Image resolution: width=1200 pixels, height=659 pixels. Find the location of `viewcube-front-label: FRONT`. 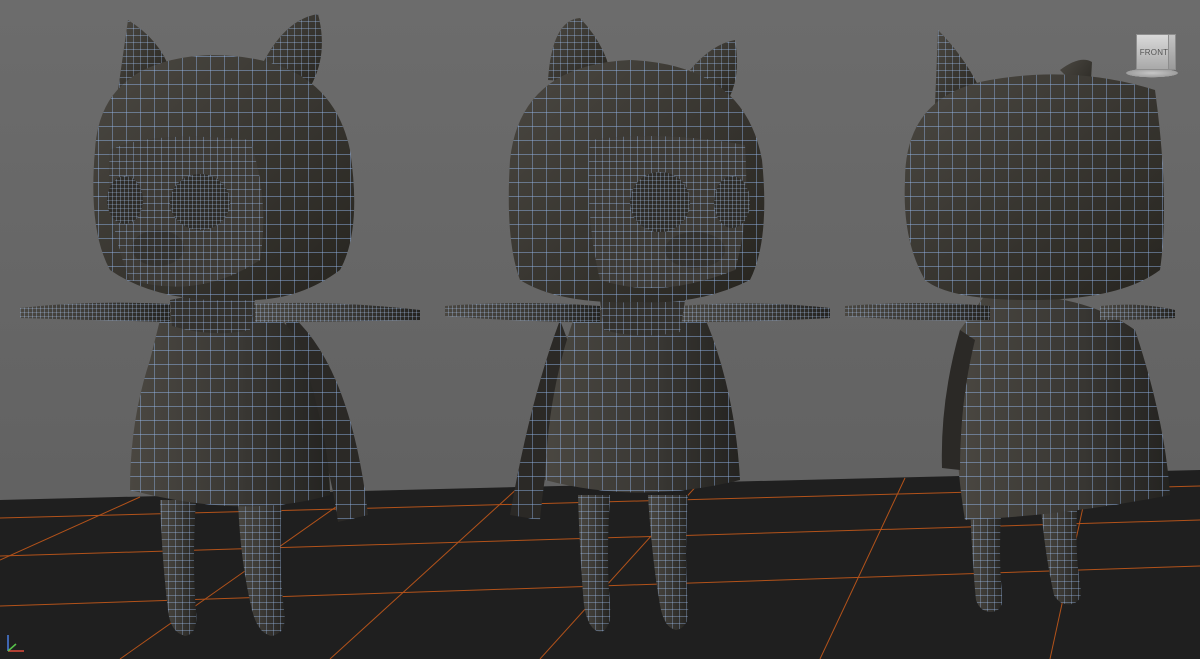

viewcube-front-label: FRONT is located at coordinates (1154, 52).